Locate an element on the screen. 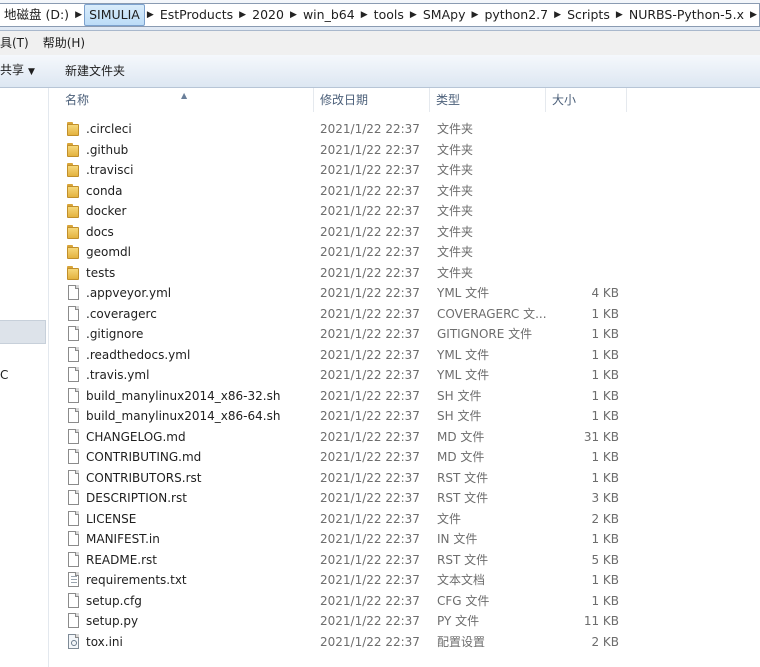 Image resolution: width=760 pixels, height=667 pixels. file-row: docker 2021/1/22 22:37 文件夹 is located at coordinates (404, 211).